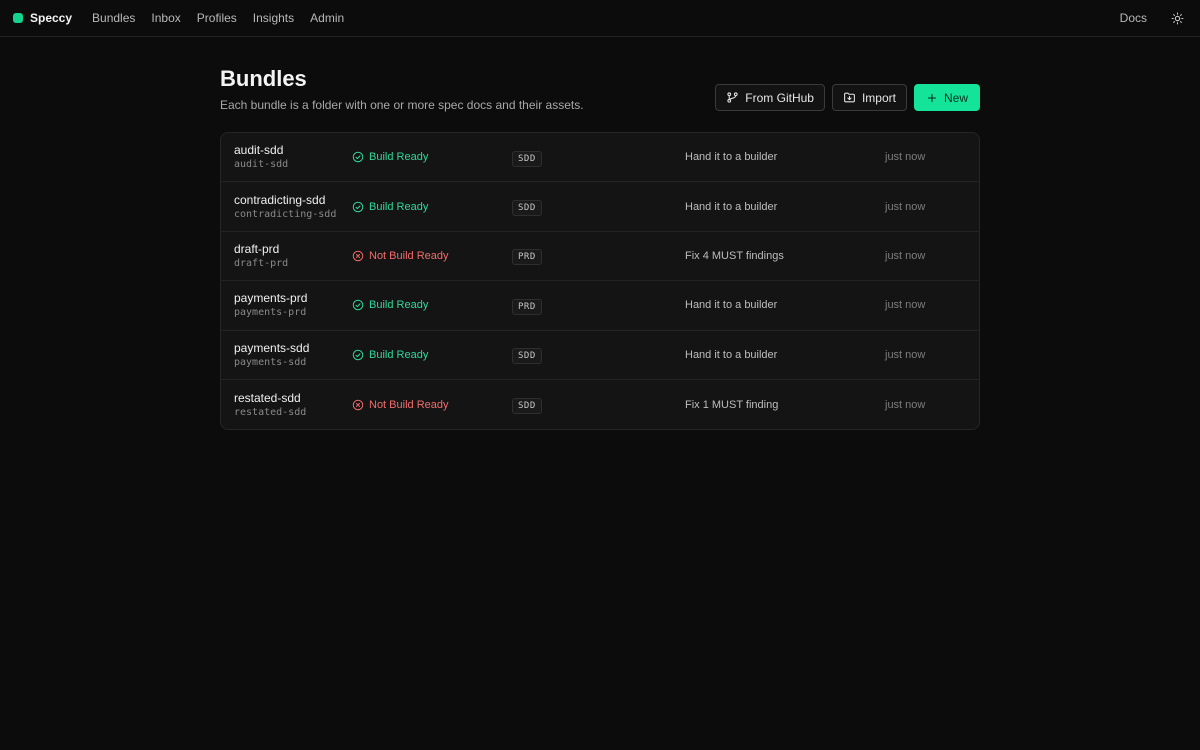  I want to click on bundle-title: payments-prd, so click(293, 298).